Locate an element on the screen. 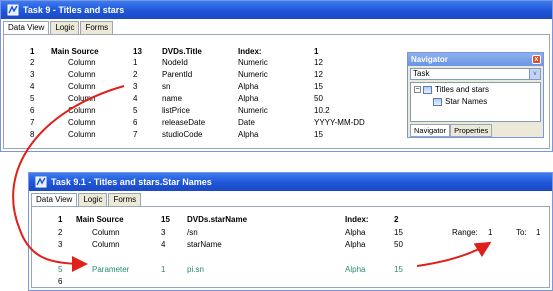 The width and height of the screenshot is (553, 291). row-number: 7 is located at coordinates (32, 122).